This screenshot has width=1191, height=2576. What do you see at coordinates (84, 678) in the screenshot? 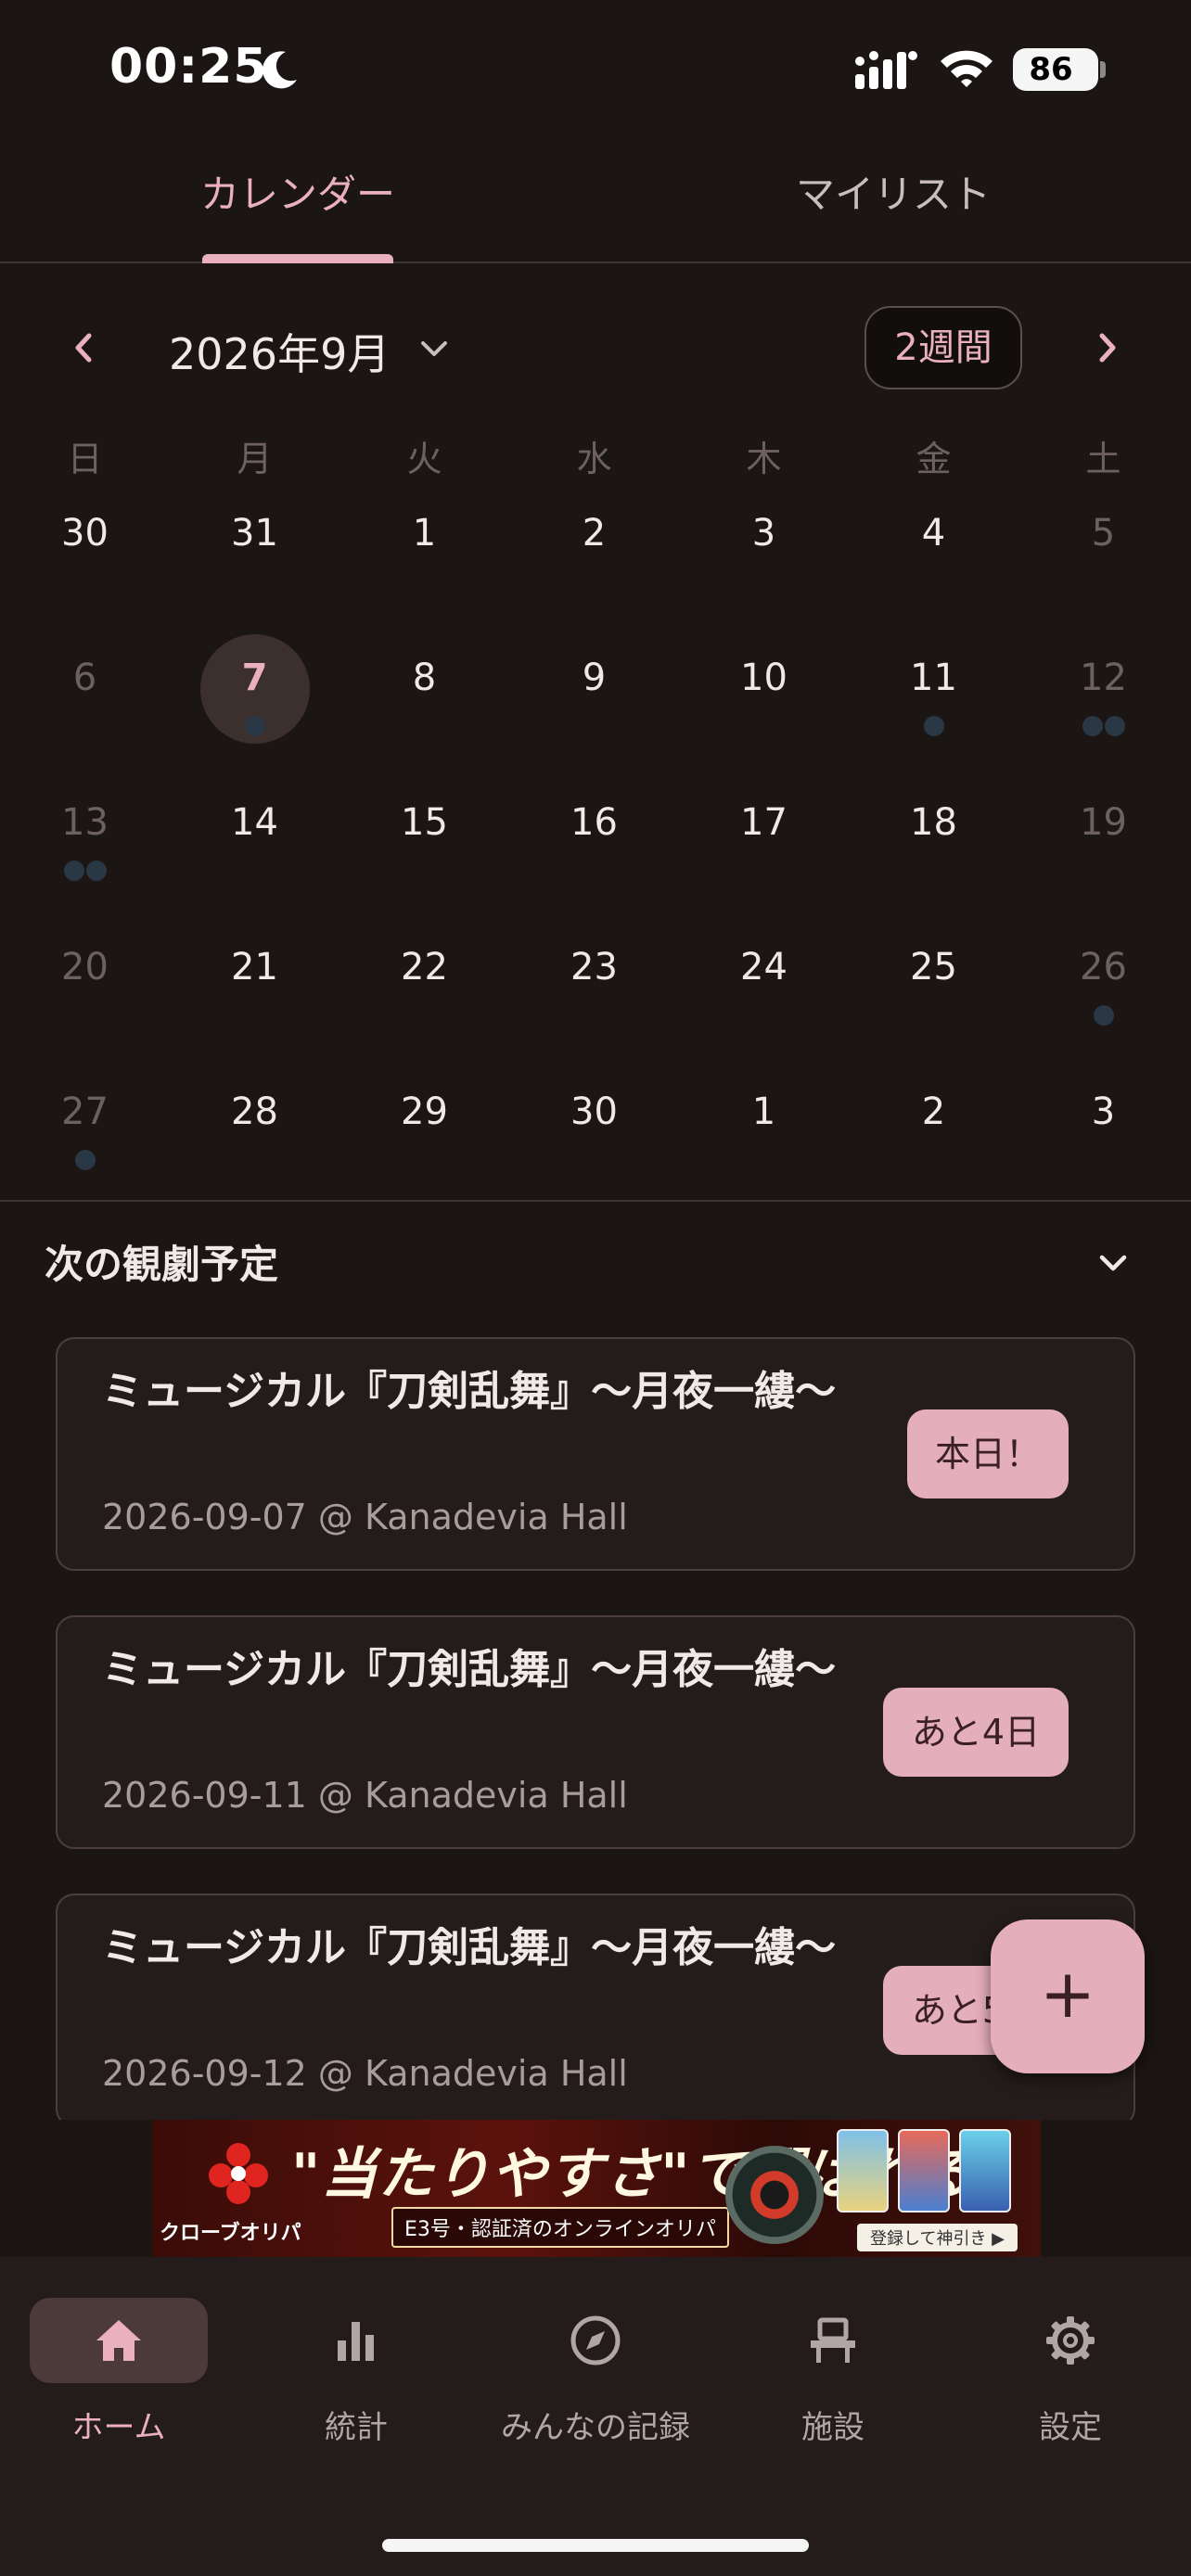
I see `day-number: 6` at bounding box center [84, 678].